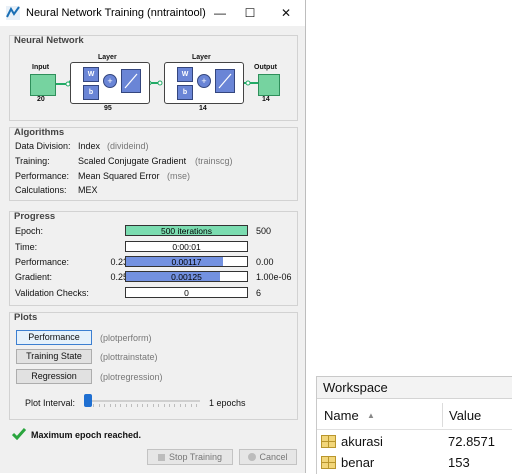 The image size is (512, 474). I want to click on algo-value-calculations: MEX, so click(88, 190).